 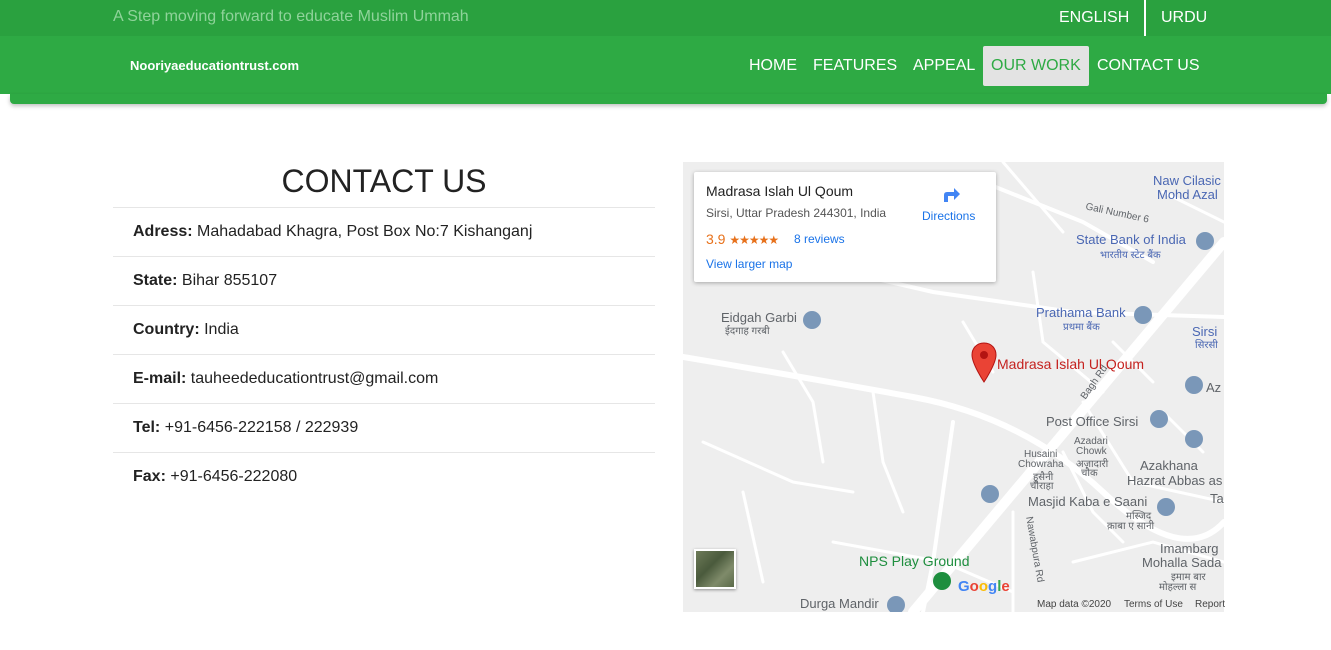 What do you see at coordinates (896, 604) in the screenshot?
I see `temple-icon` at bounding box center [896, 604].